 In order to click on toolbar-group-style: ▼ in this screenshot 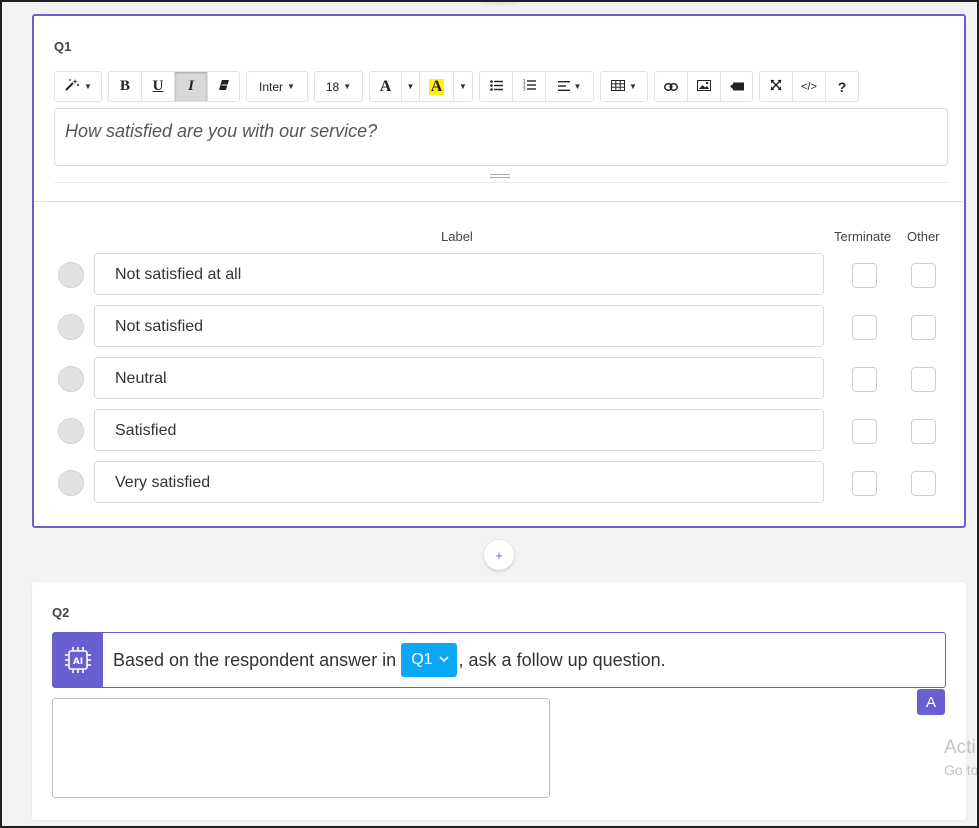, I will do `click(78, 86)`.